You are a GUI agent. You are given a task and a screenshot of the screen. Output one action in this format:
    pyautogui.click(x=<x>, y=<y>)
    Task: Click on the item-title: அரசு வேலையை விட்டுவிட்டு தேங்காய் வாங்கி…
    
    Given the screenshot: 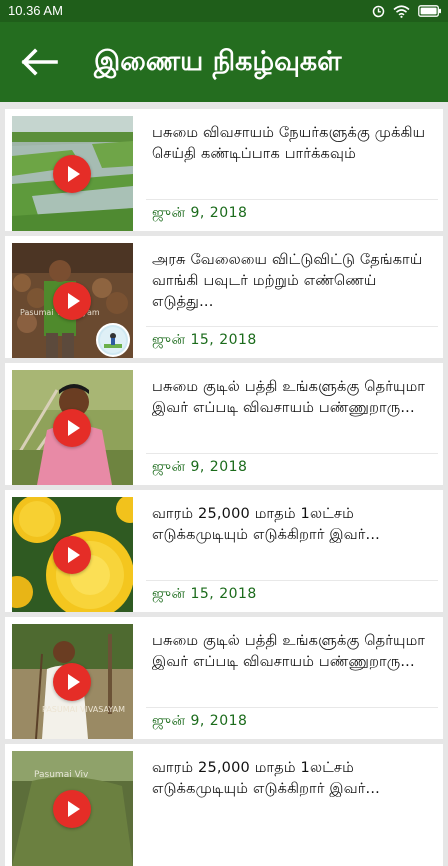 What is the action you would take?
    pyautogui.click(x=287, y=281)
    